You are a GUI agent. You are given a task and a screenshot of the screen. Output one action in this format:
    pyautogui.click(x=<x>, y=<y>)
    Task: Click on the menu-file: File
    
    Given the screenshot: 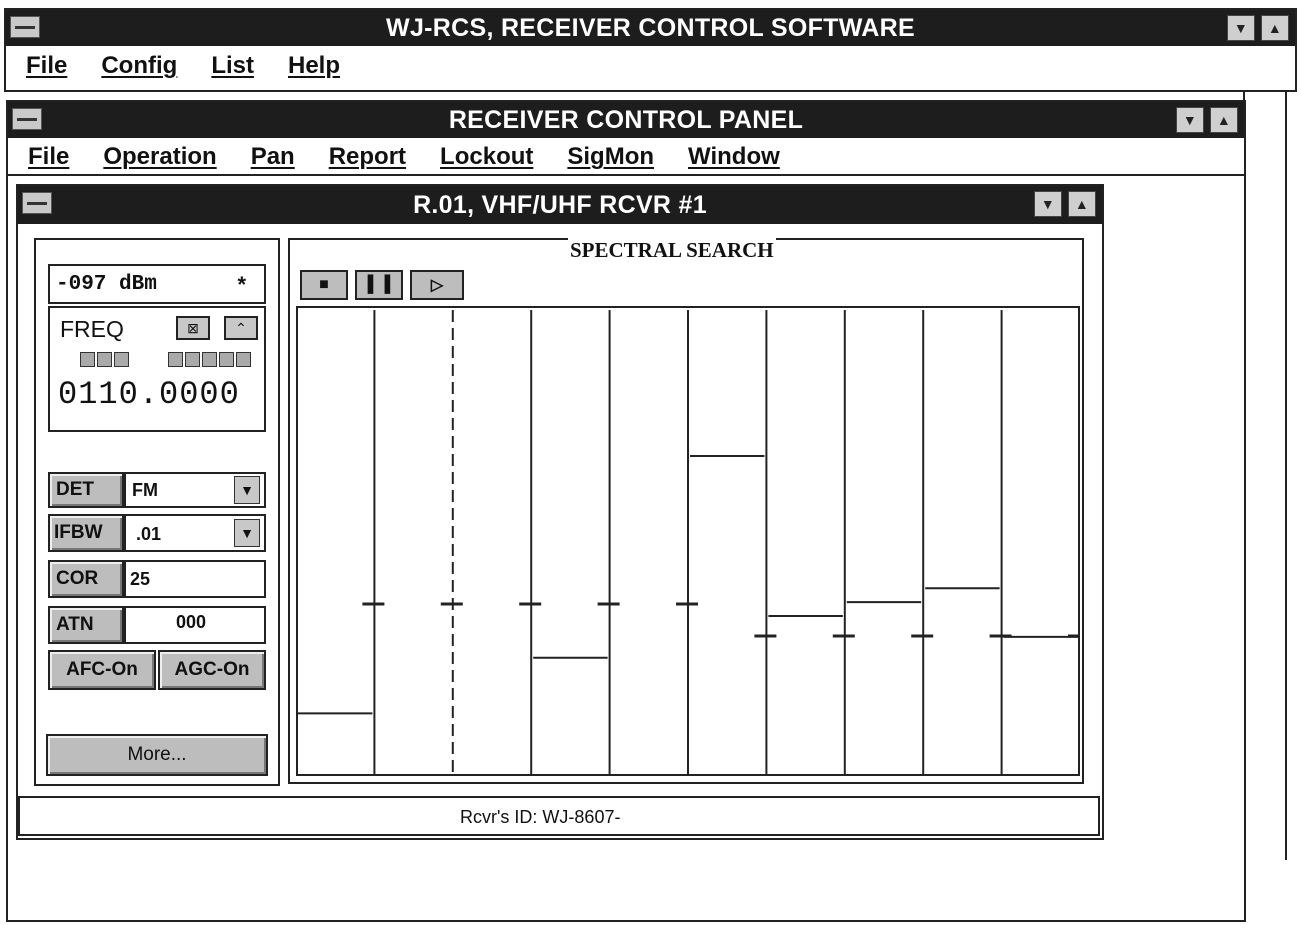 What is the action you would take?
    pyautogui.click(x=46, y=66)
    